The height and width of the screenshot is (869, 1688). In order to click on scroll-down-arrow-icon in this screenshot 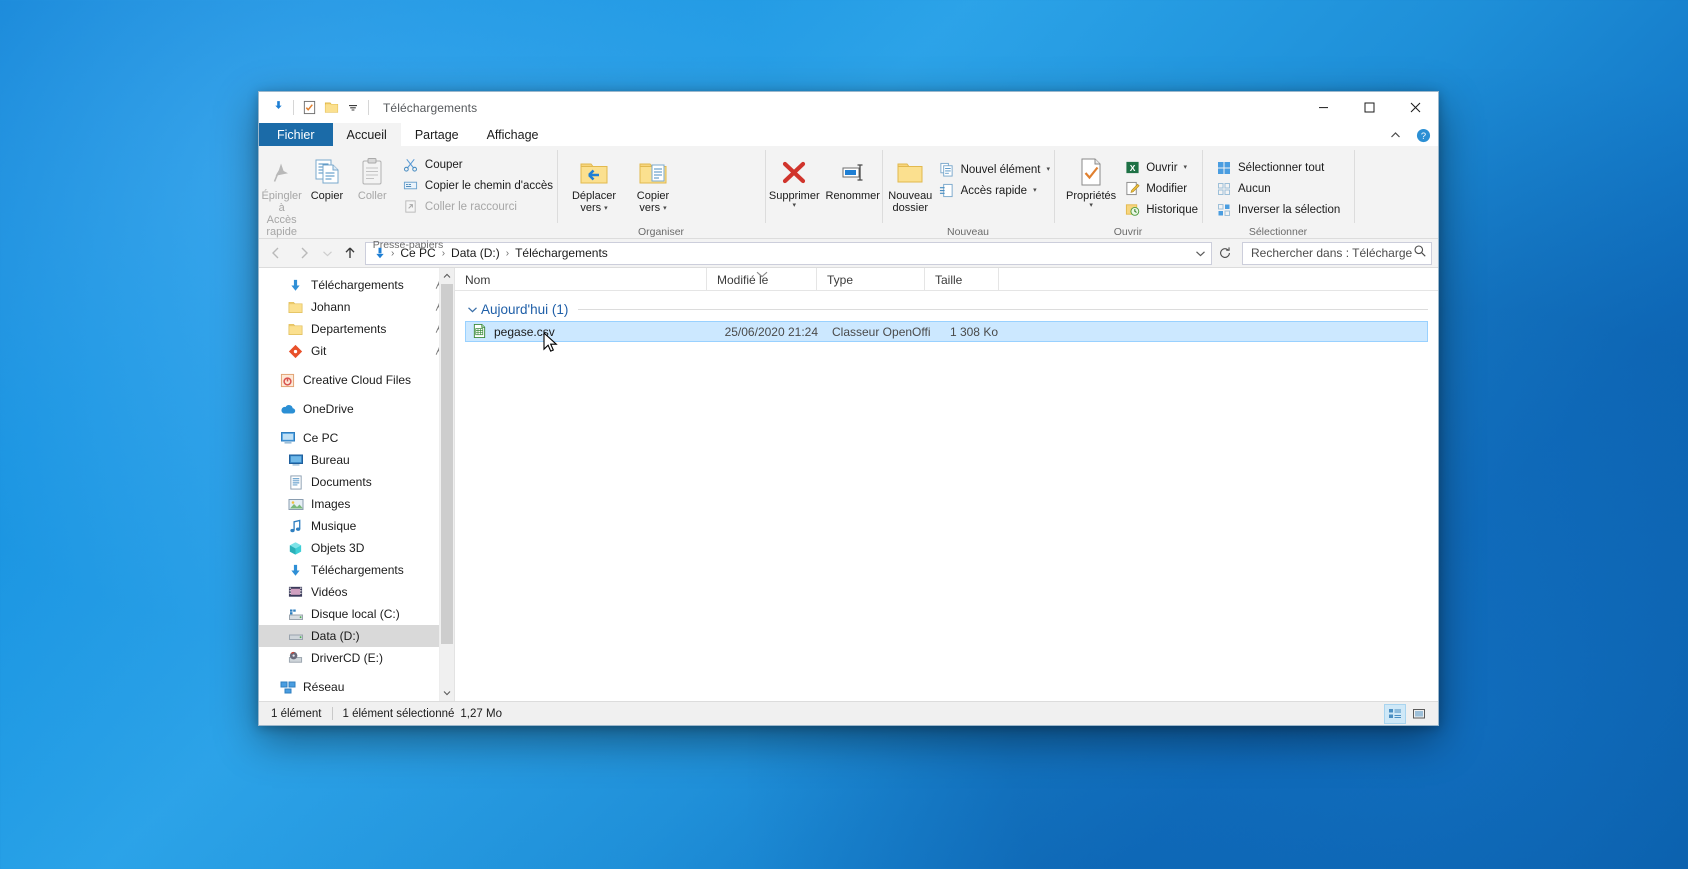, I will do `click(447, 693)`.